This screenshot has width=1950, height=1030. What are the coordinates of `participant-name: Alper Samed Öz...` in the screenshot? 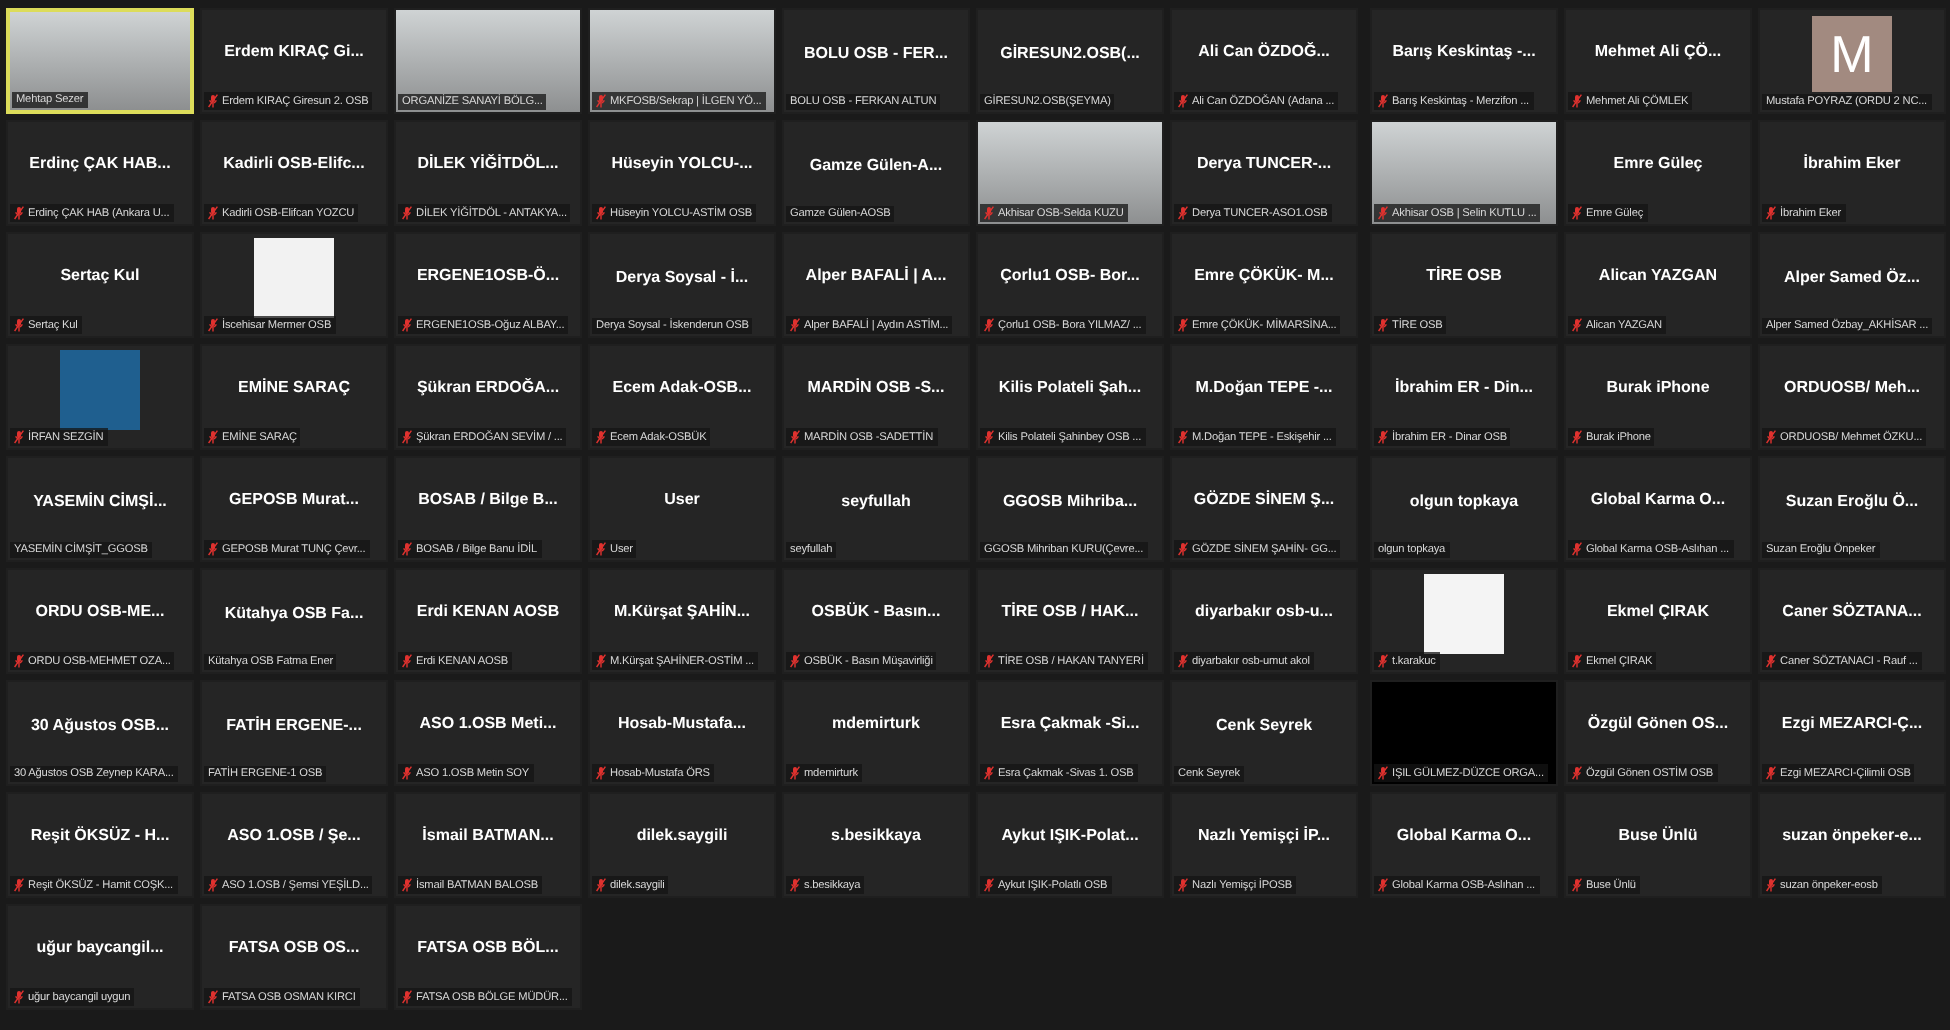 It's located at (1852, 276).